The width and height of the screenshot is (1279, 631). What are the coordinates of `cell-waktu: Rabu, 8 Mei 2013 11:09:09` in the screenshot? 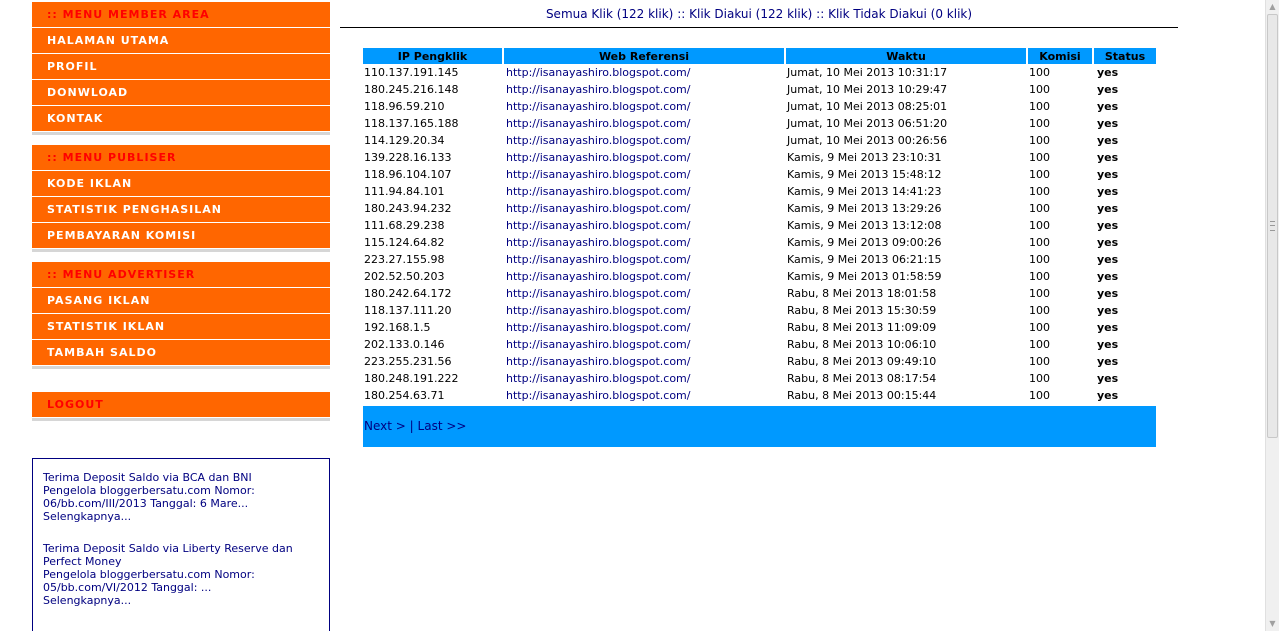 It's located at (862, 327).